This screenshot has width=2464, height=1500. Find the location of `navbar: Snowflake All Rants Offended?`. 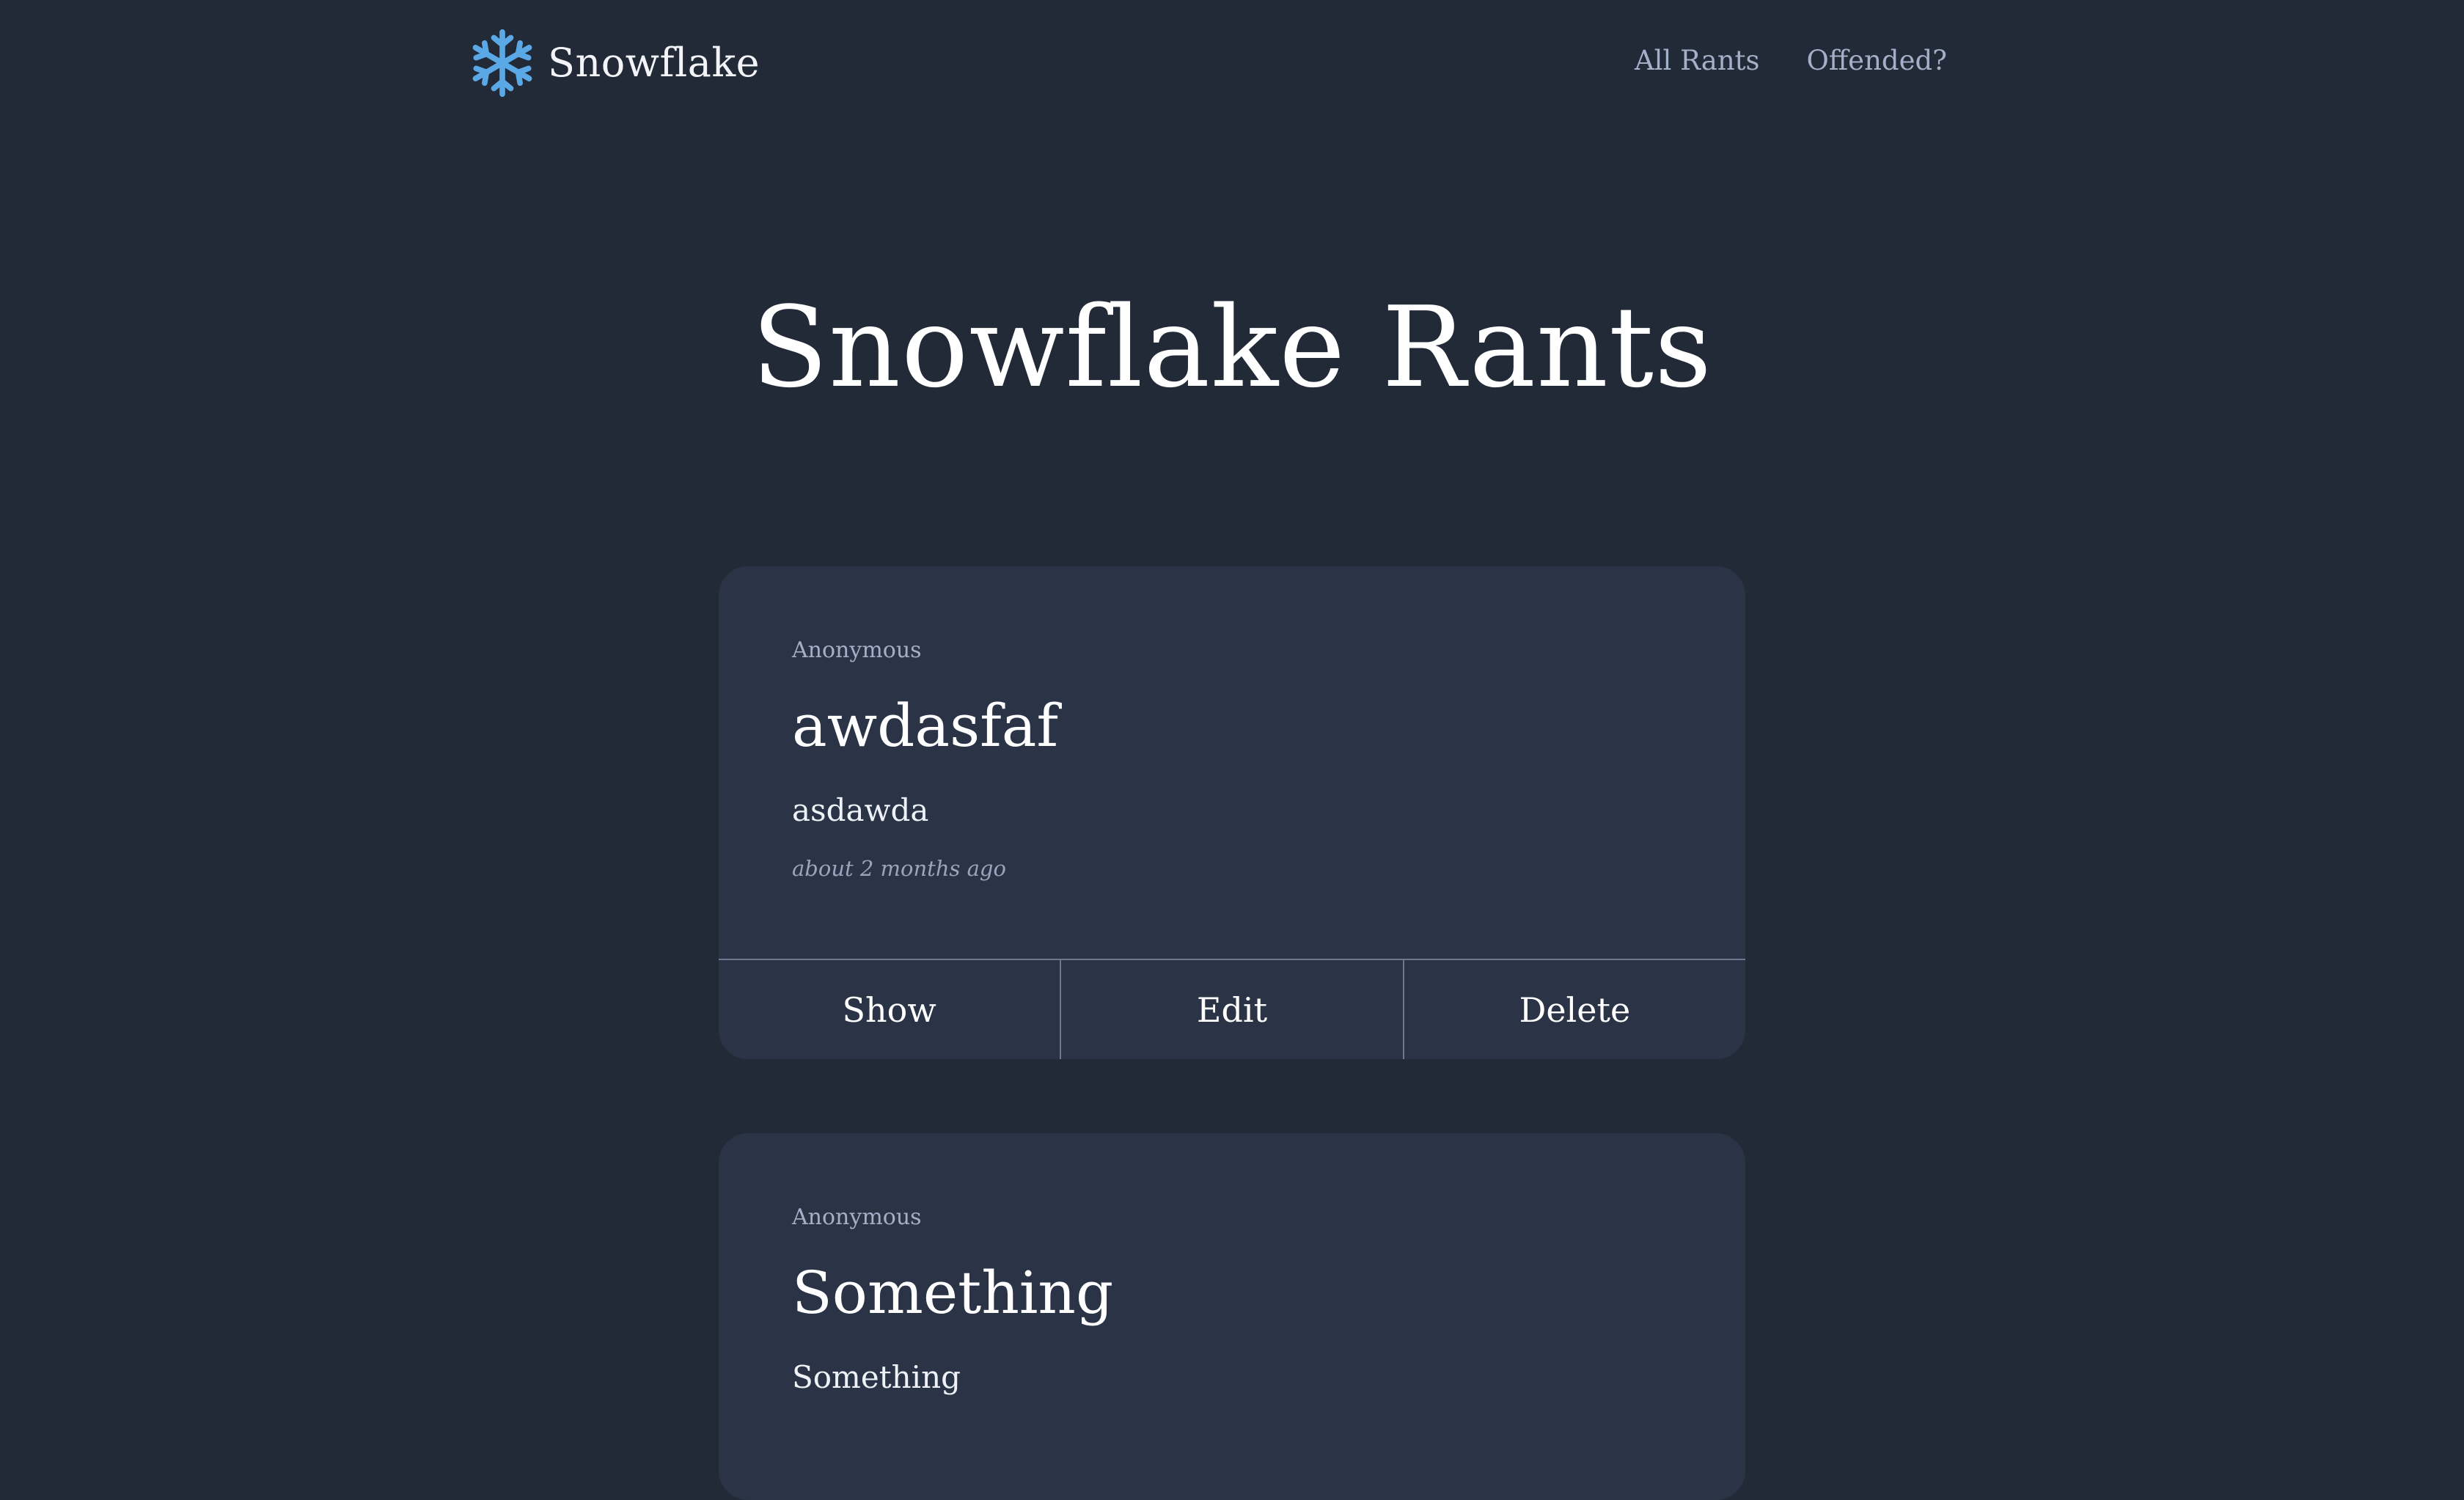

navbar: Snowflake All Rants Offended? is located at coordinates (1232, 66).